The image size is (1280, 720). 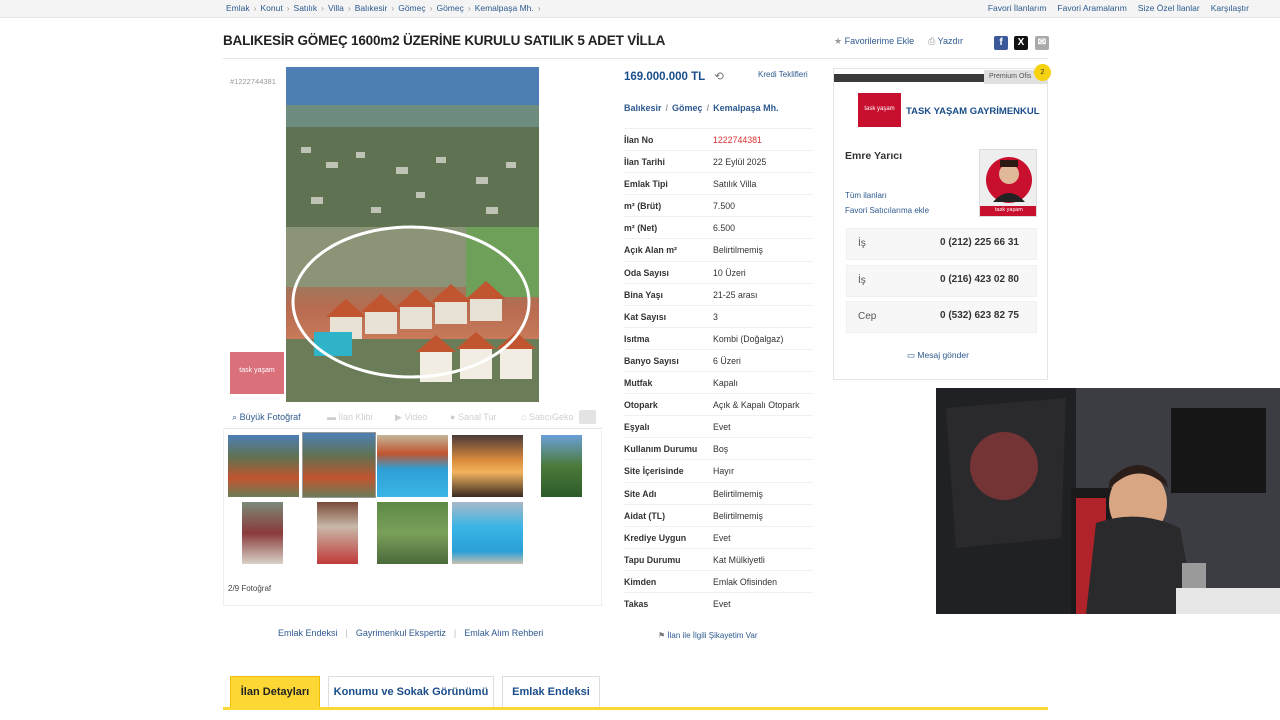 What do you see at coordinates (1091, 8) in the screenshot?
I see `favorite-searches-link: Favori Aramalarım` at bounding box center [1091, 8].